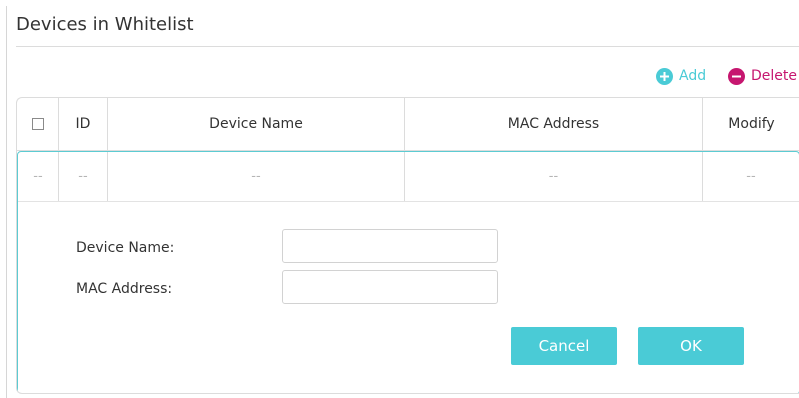 Image resolution: width=799 pixels, height=398 pixels. I want to click on add-button: Add, so click(681, 76).